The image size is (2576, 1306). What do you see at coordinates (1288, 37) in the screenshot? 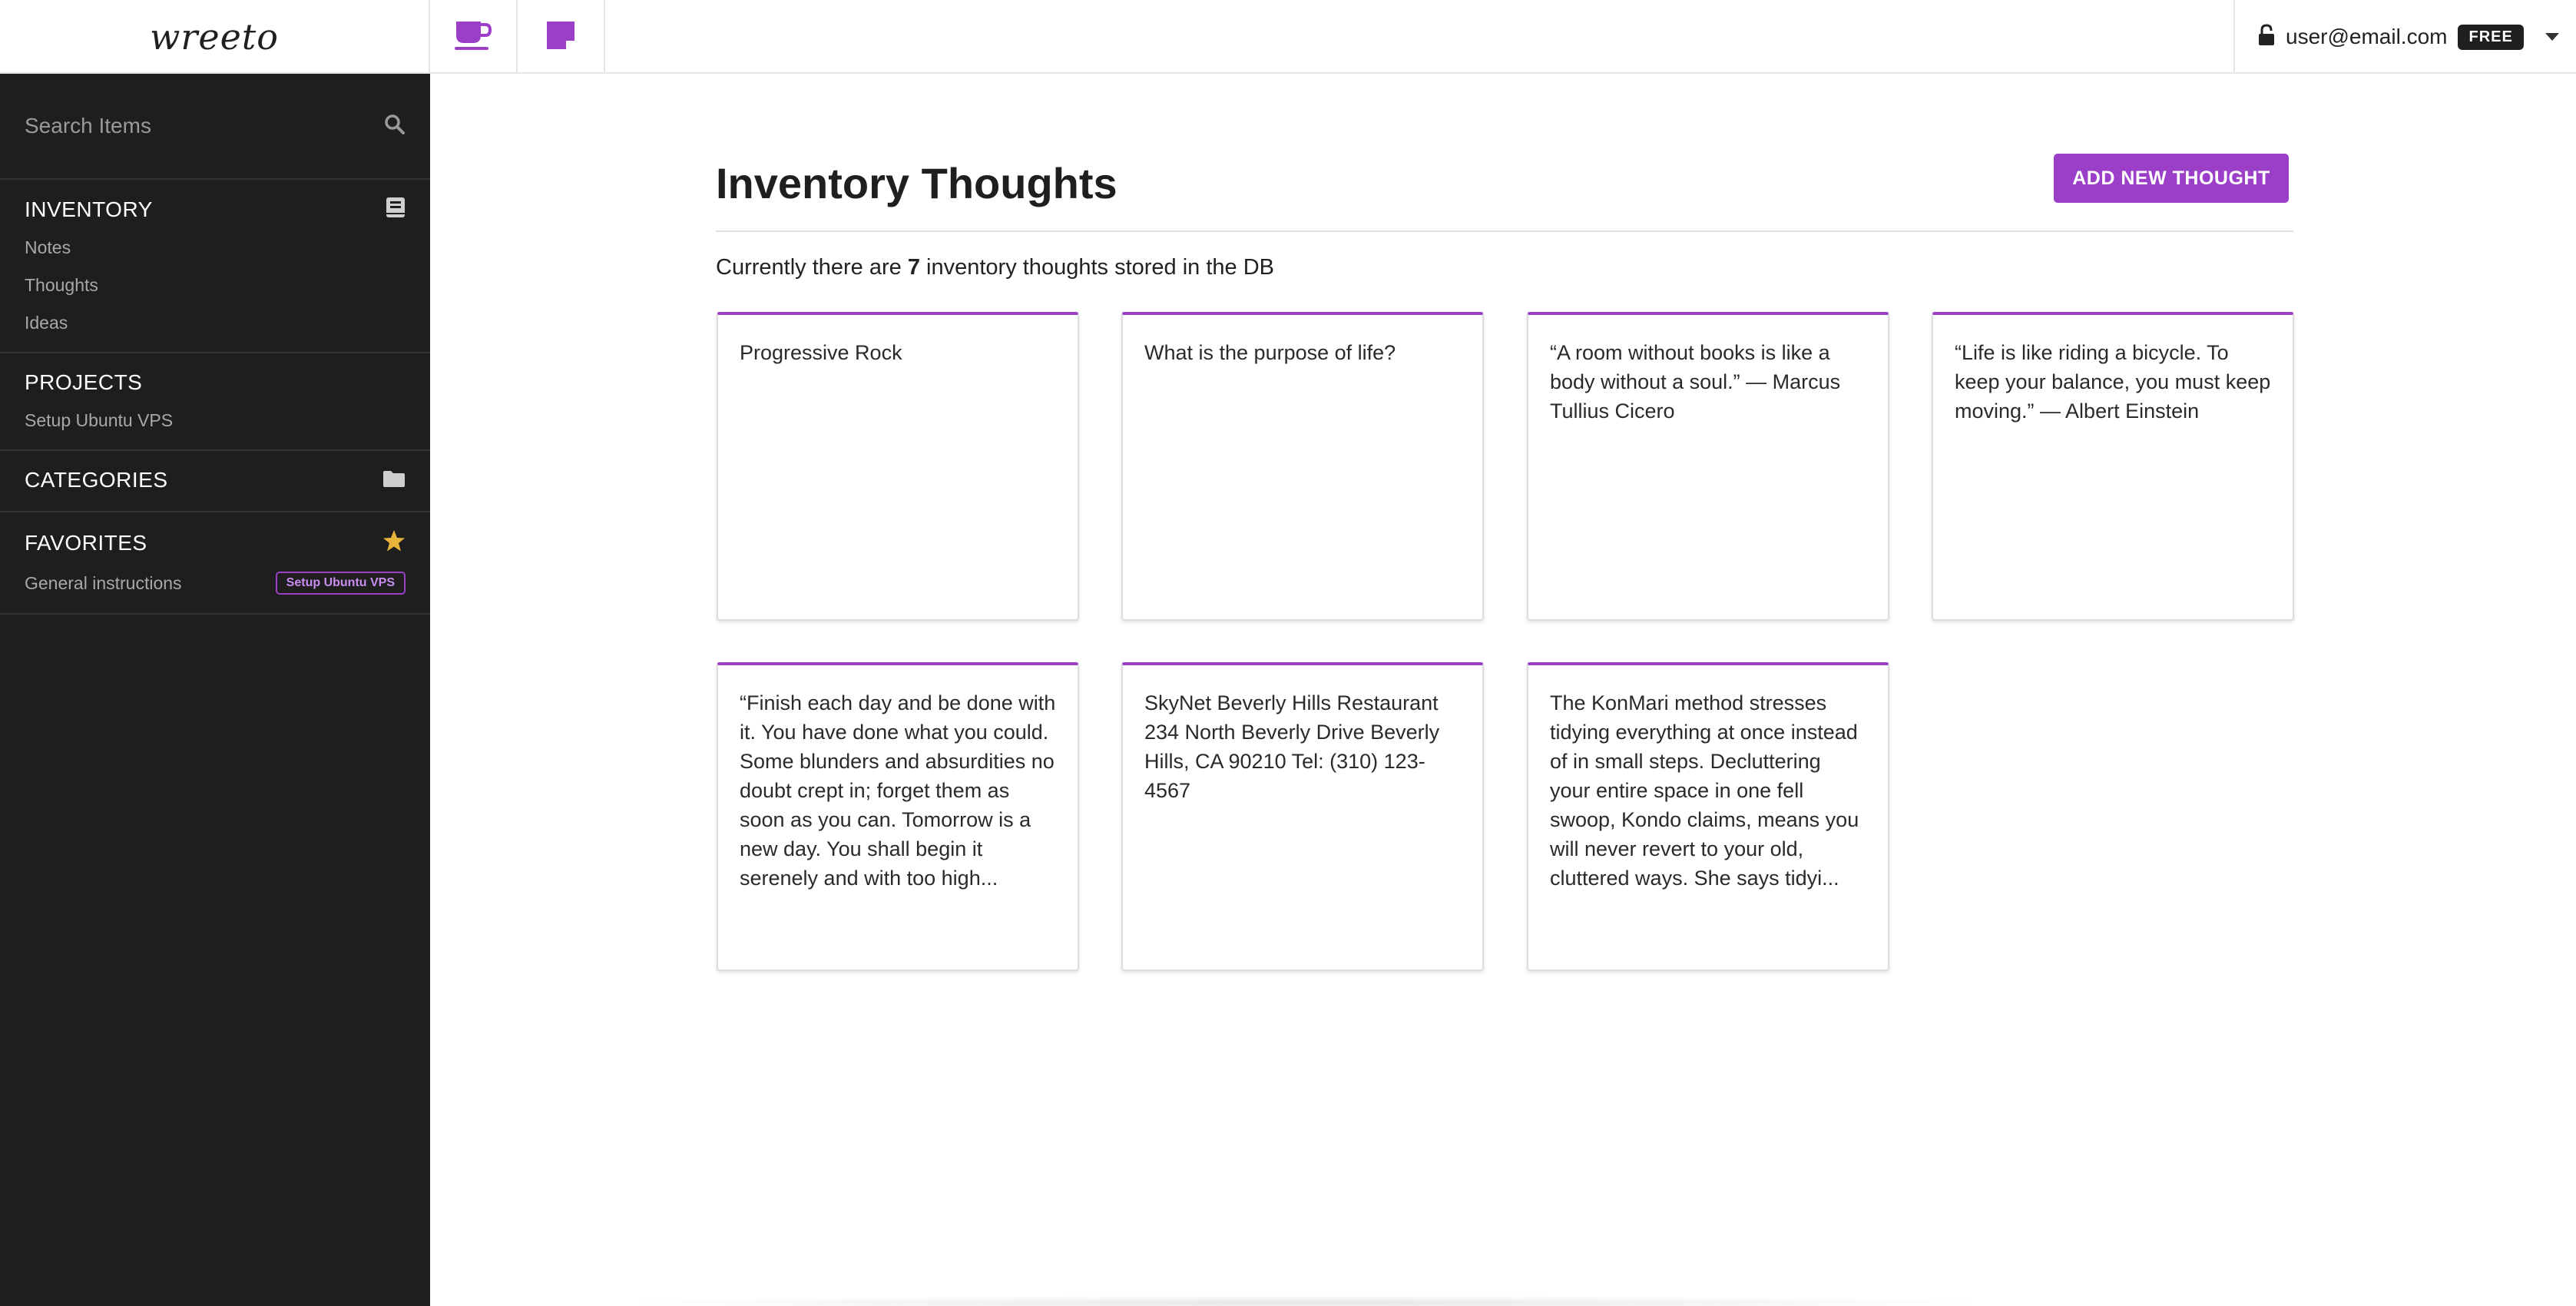
I see `top-bar: wreeto user@email.com FREE` at bounding box center [1288, 37].